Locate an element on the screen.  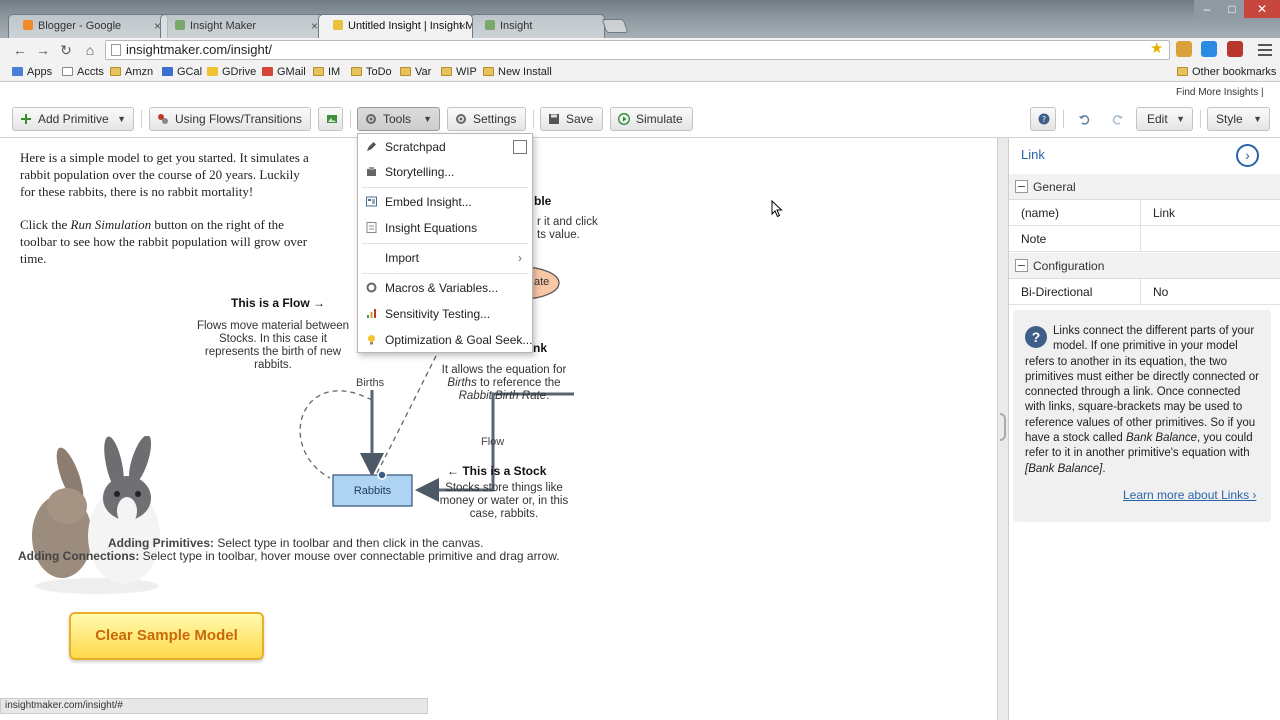
bookmark-item: GMail is located at coordinates (284, 72).